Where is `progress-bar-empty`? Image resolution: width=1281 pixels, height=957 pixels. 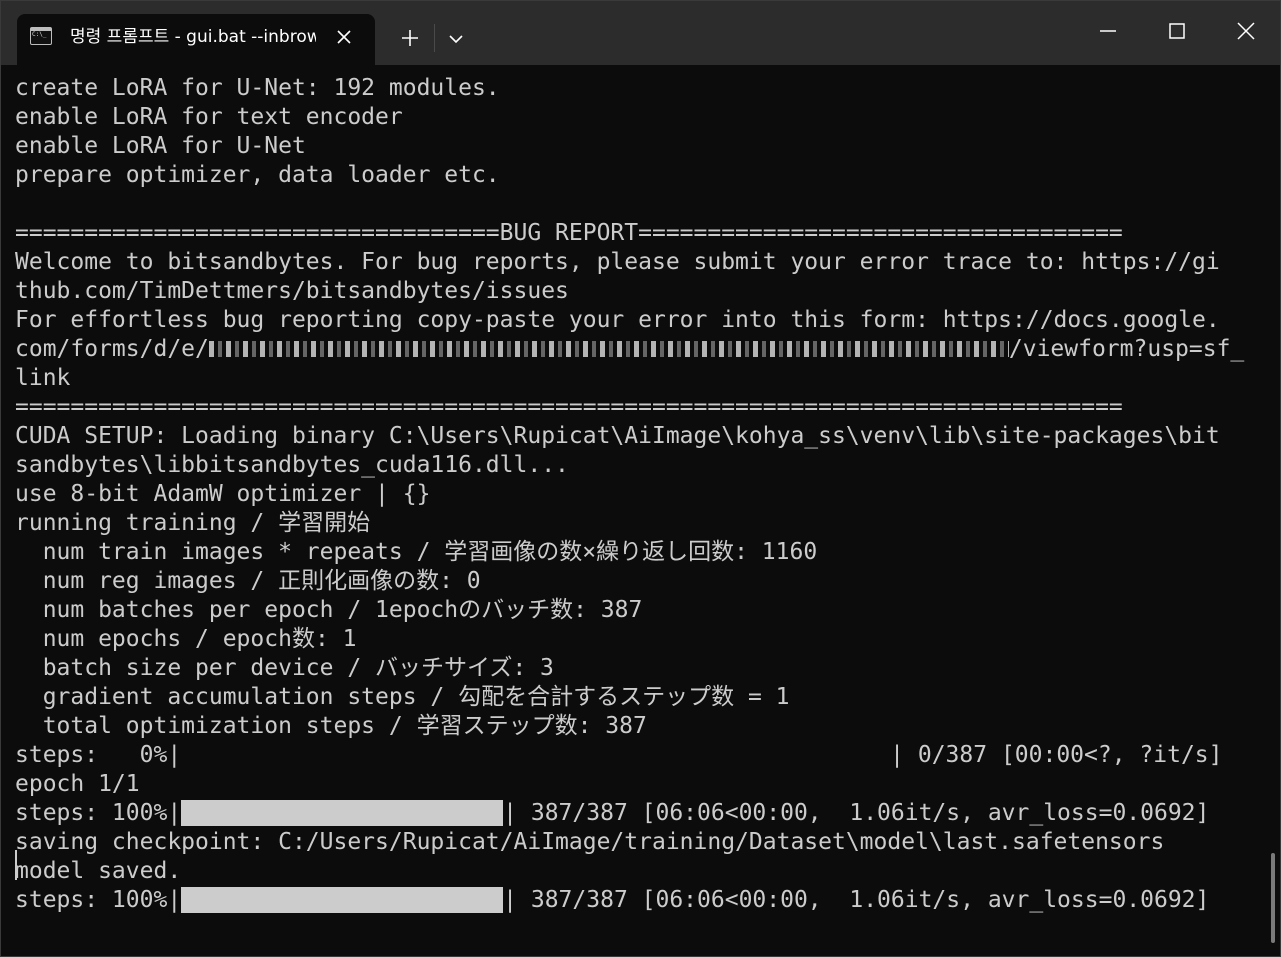 progress-bar-empty is located at coordinates (535, 754).